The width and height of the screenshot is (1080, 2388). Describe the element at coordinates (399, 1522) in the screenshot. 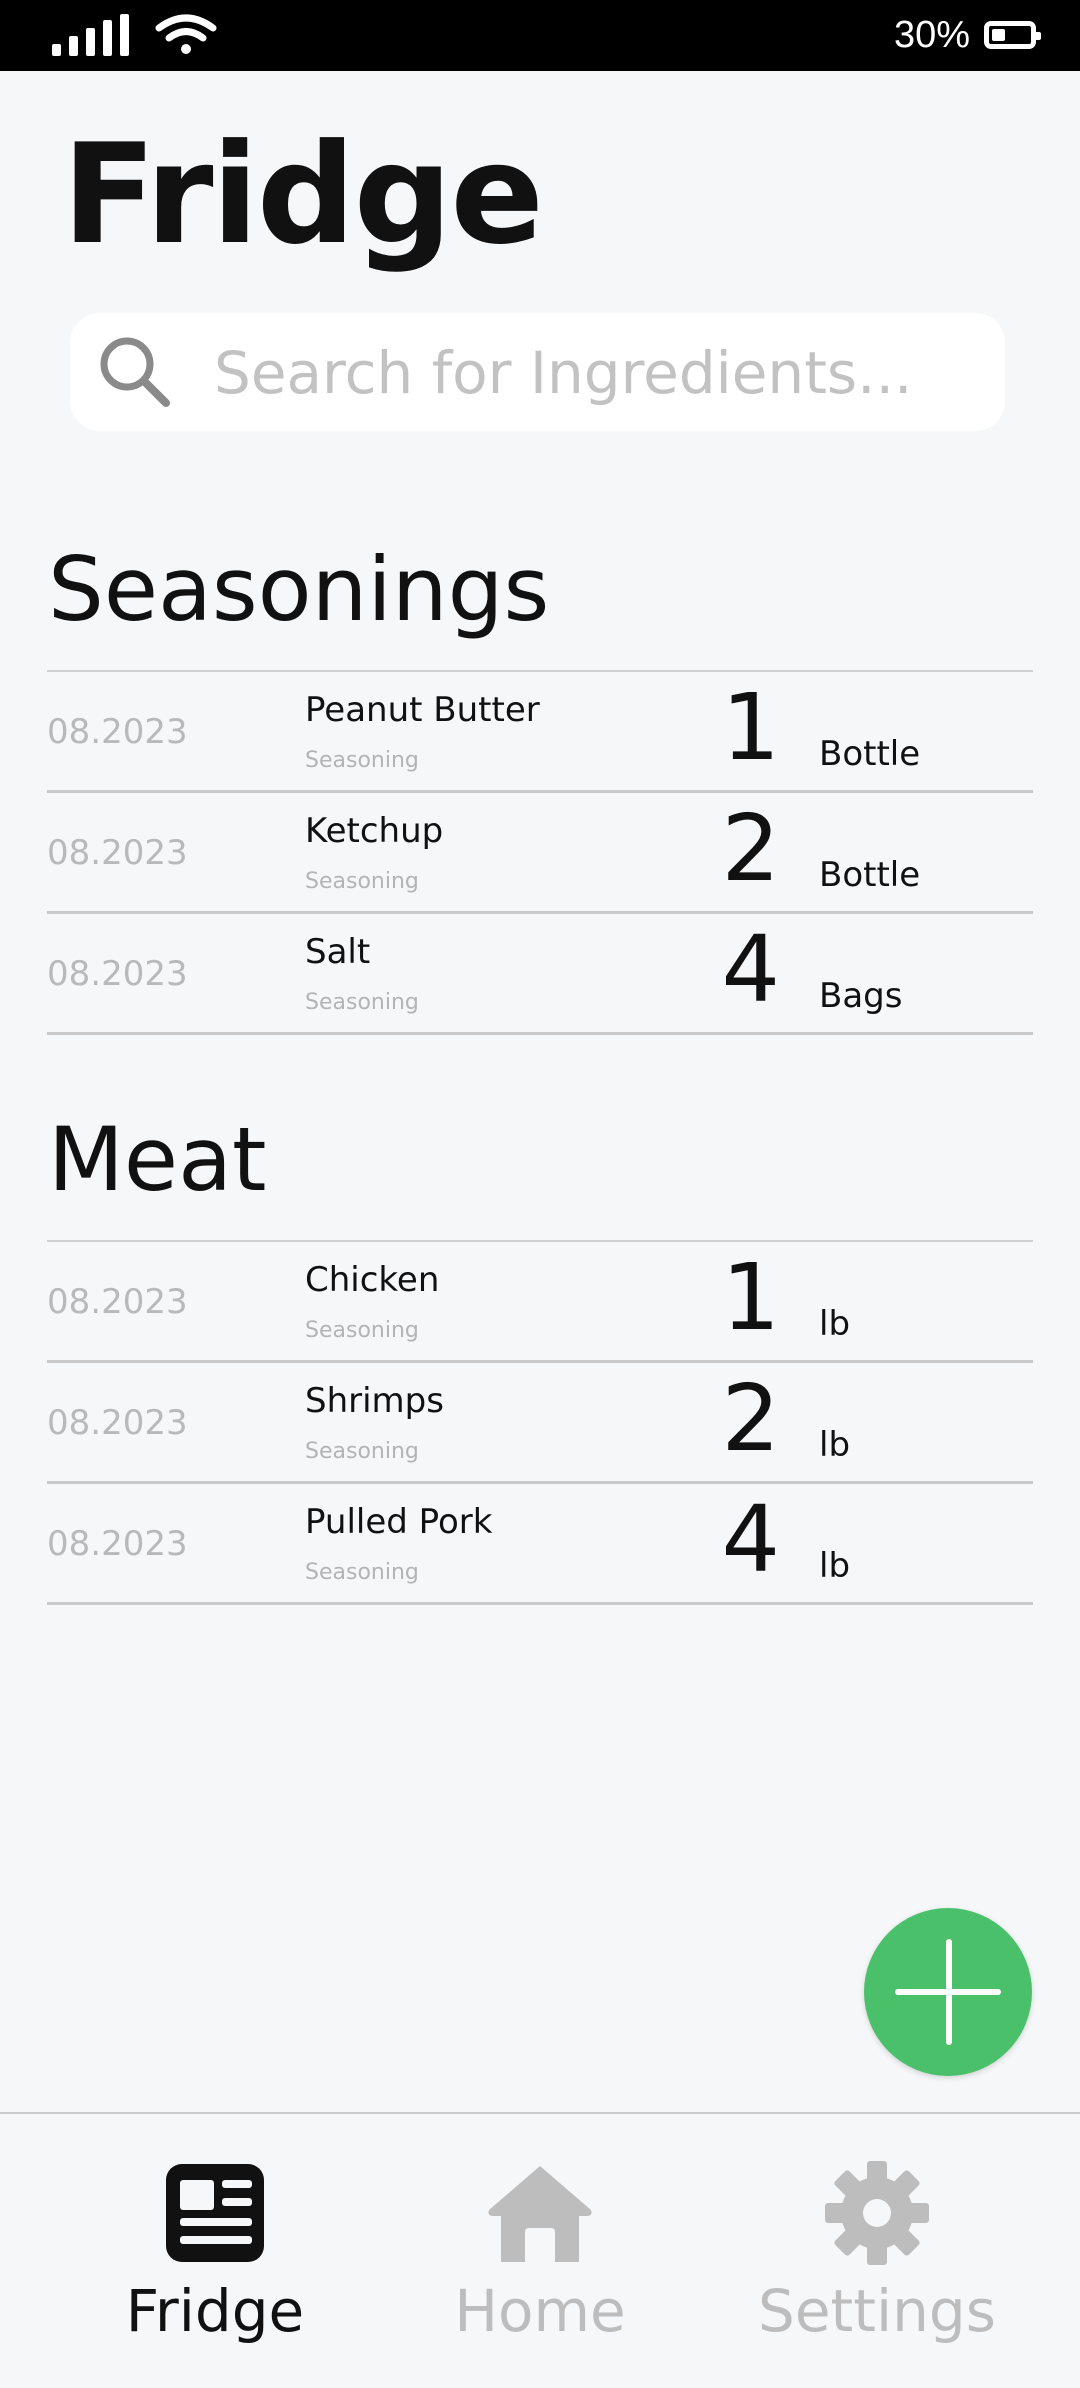

I see `item-name: Pulled Pork` at that location.